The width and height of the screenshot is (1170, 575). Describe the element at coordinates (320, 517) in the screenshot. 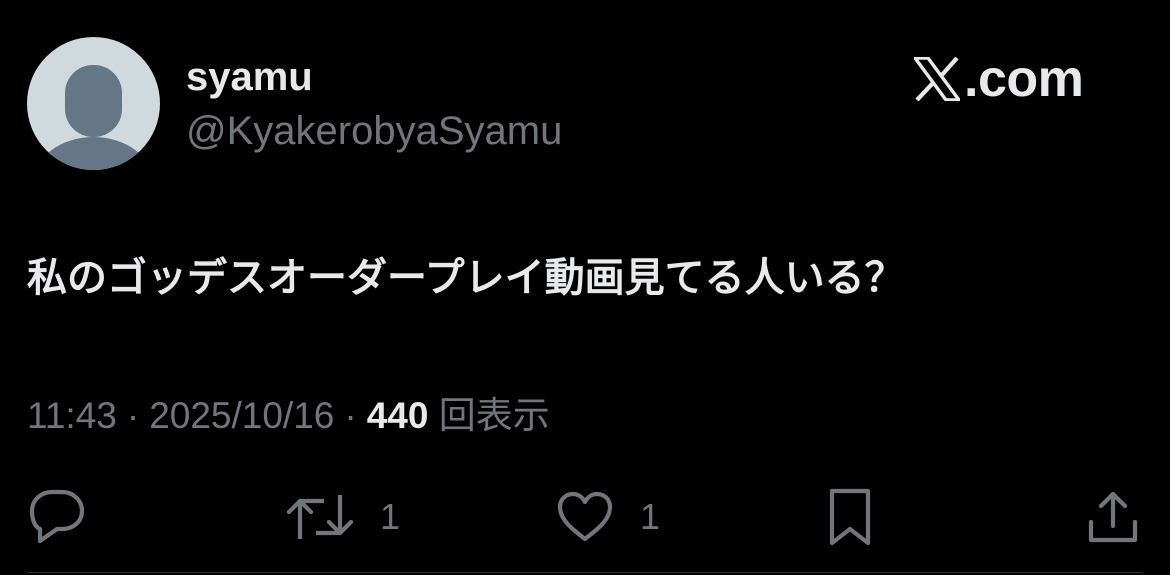

I see `retweet-icon` at that location.